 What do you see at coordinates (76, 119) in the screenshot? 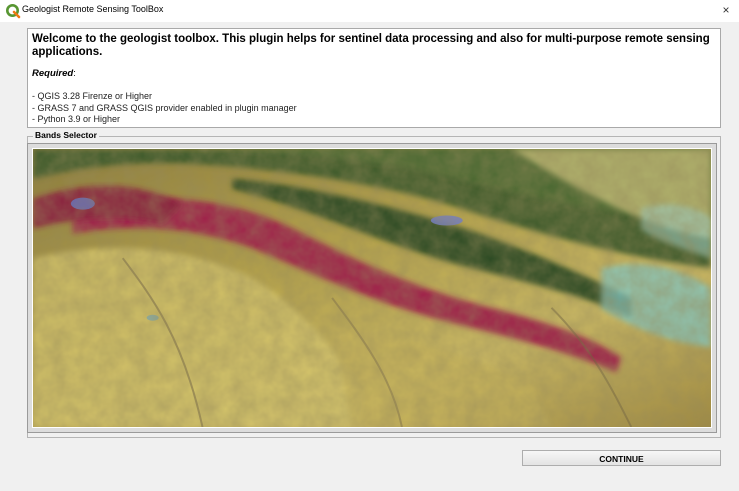
I see `list-item: - Python 3.9 or Higher` at bounding box center [76, 119].